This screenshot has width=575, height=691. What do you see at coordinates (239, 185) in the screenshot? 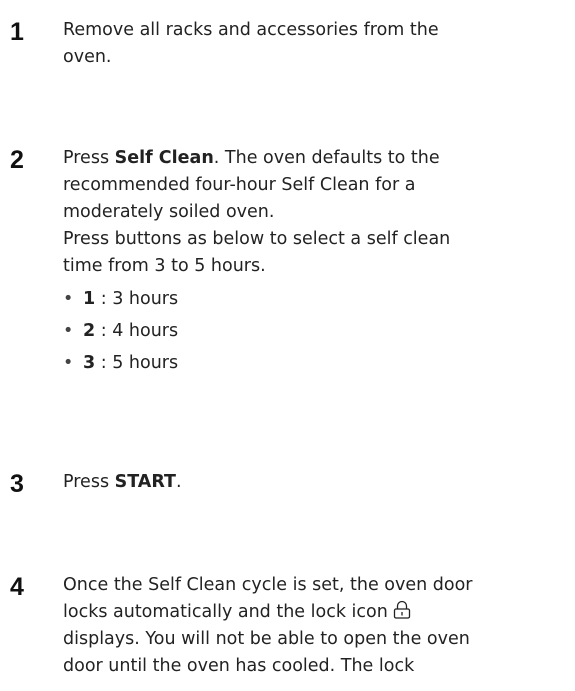
I see `step-line: recommended four-hour Self Clean for a` at bounding box center [239, 185].